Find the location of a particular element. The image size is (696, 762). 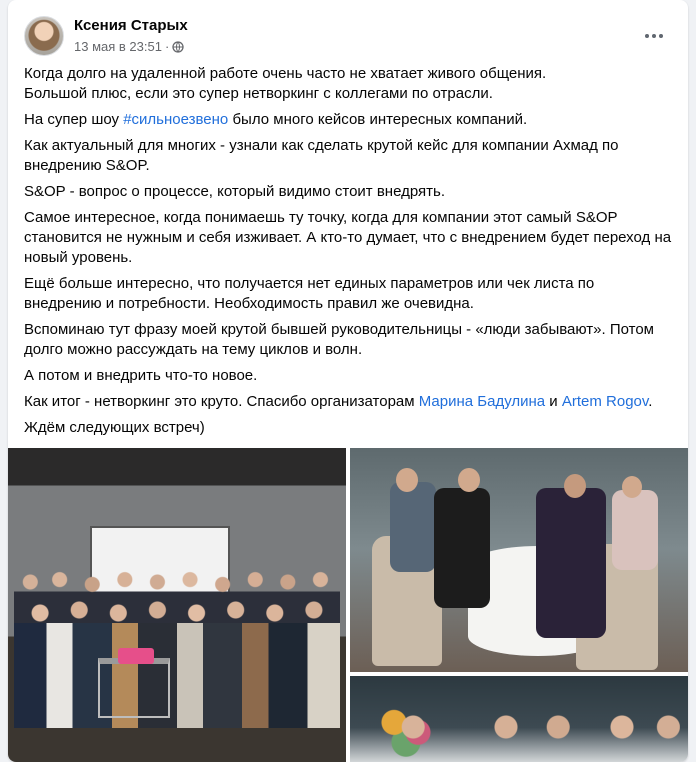

avatar is located at coordinates (44, 36).